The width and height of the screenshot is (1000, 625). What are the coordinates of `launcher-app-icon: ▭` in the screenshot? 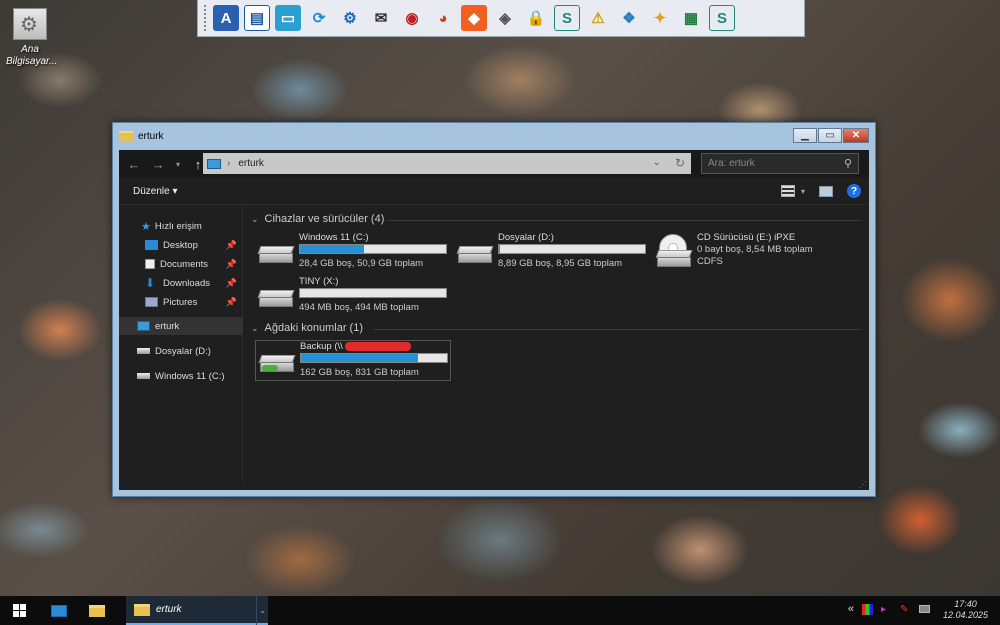 It's located at (288, 18).